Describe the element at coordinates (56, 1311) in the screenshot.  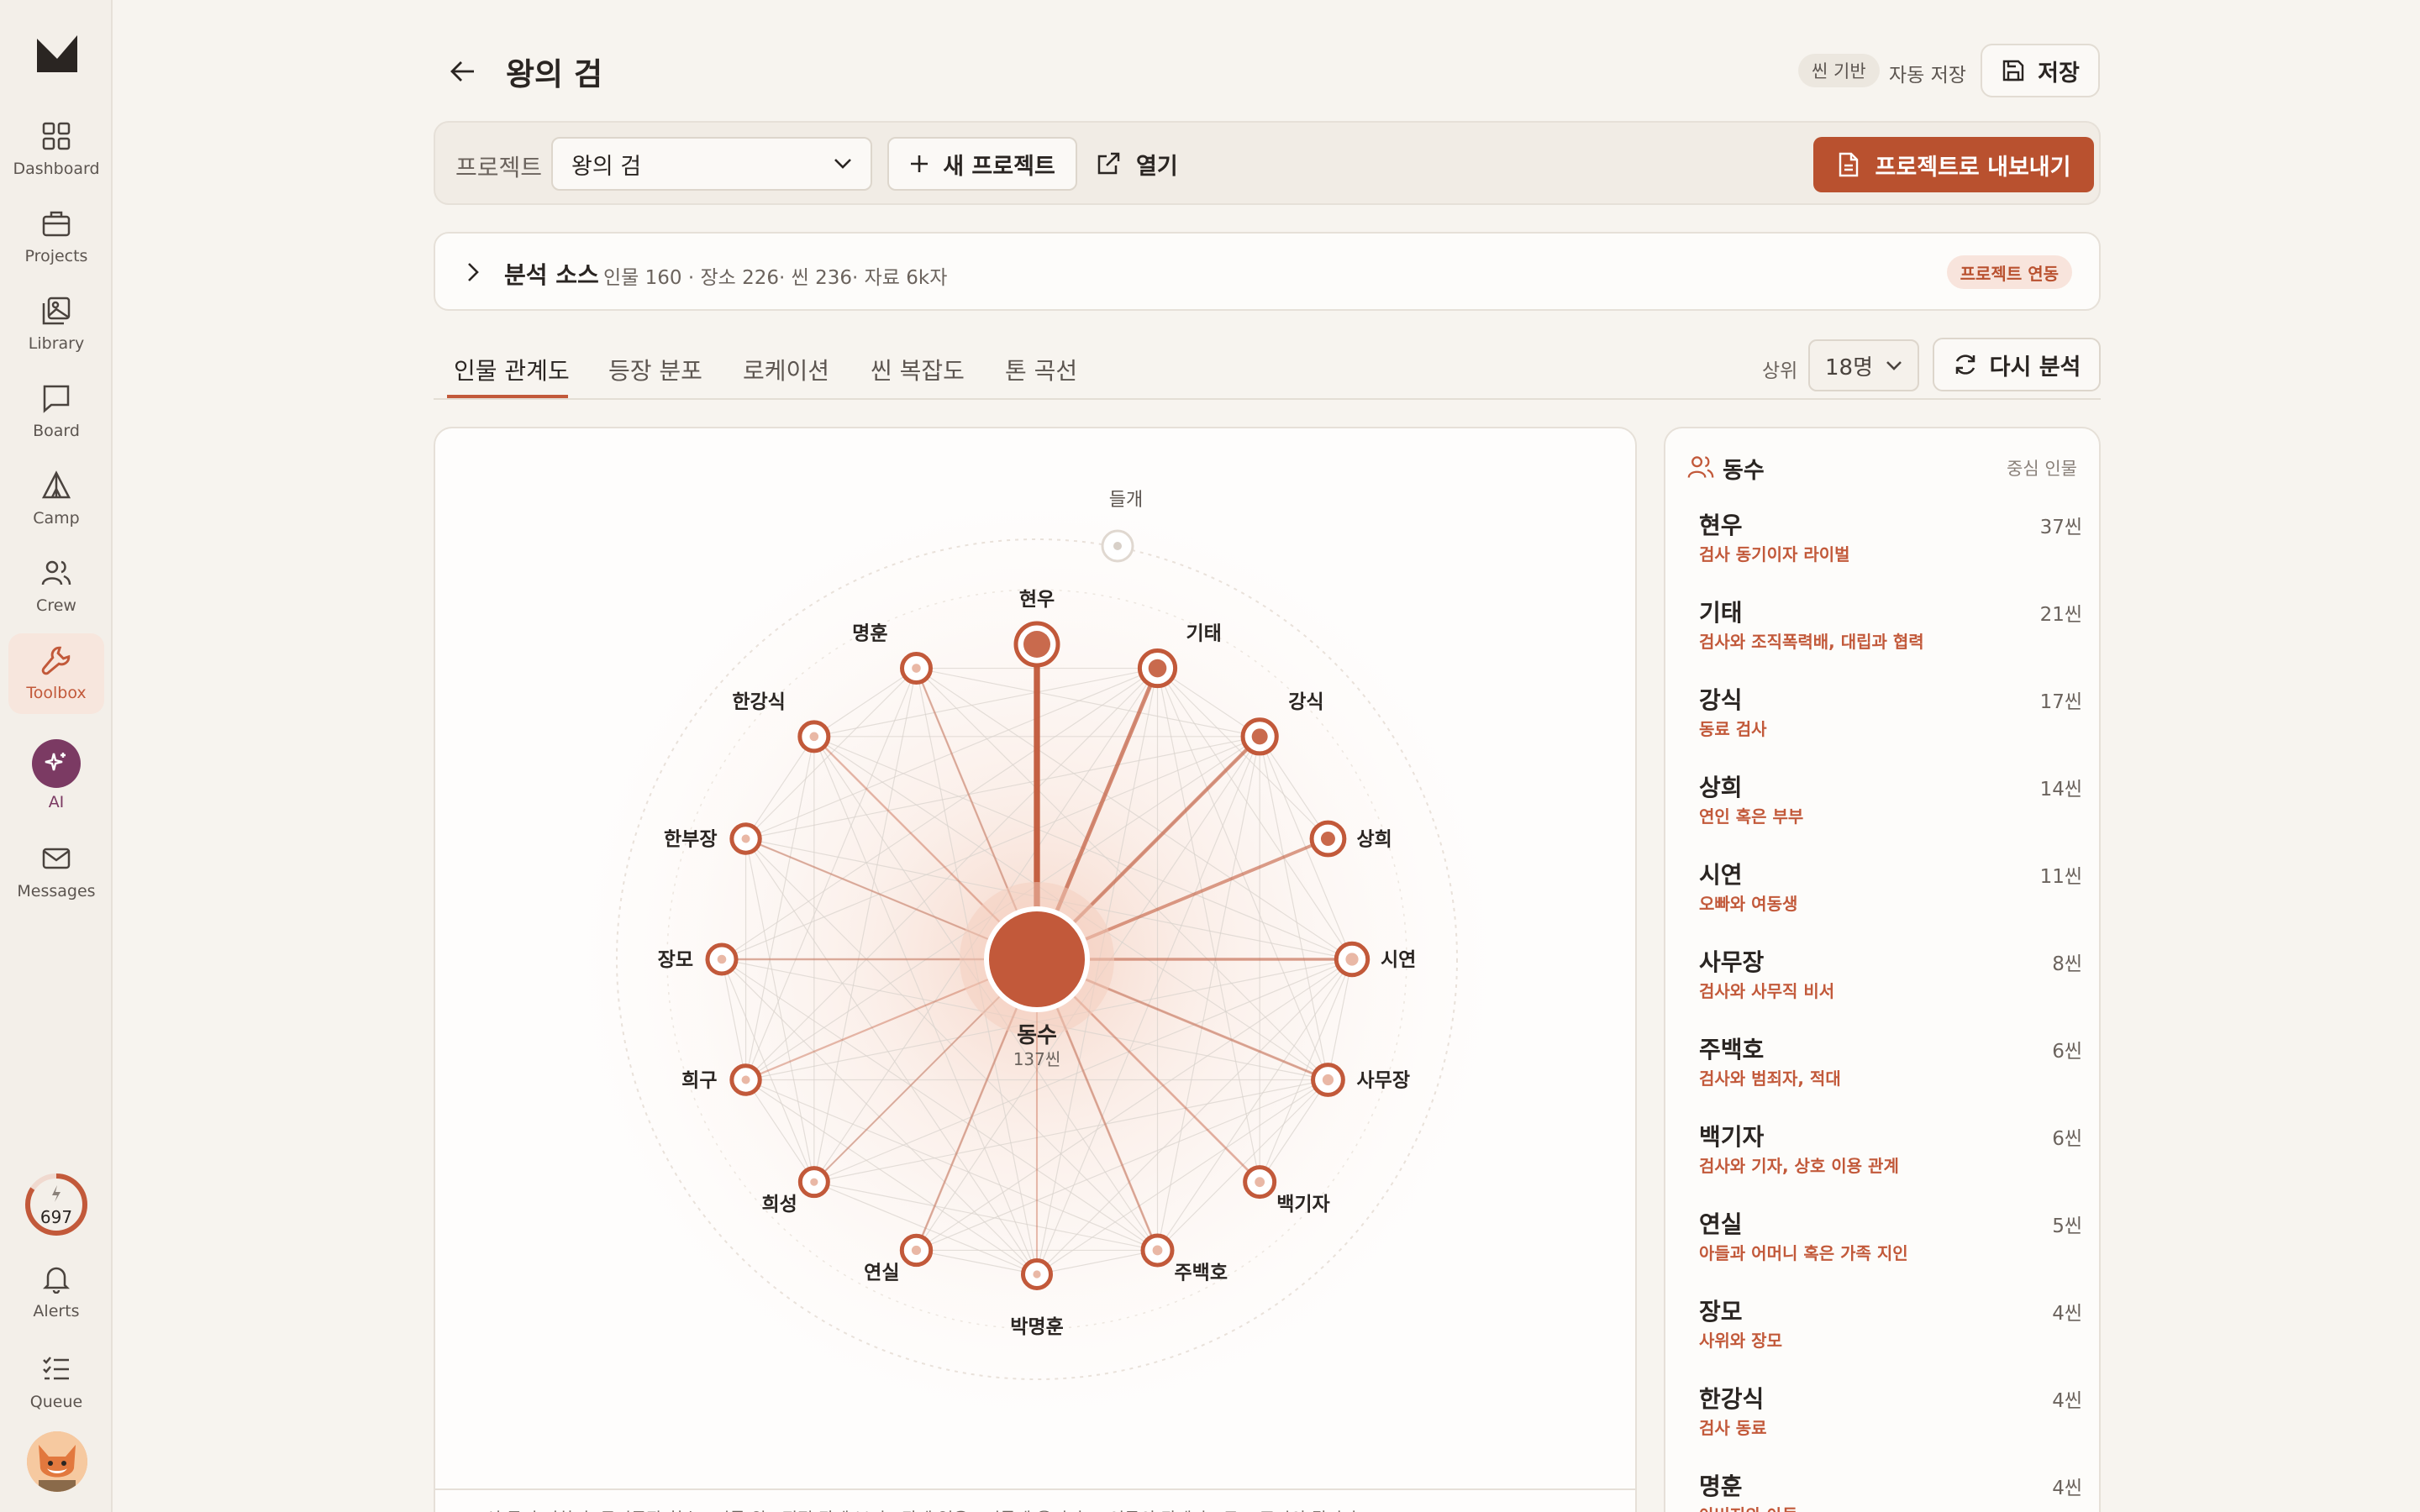
I see `sidebar-item-label: Alerts` at that location.